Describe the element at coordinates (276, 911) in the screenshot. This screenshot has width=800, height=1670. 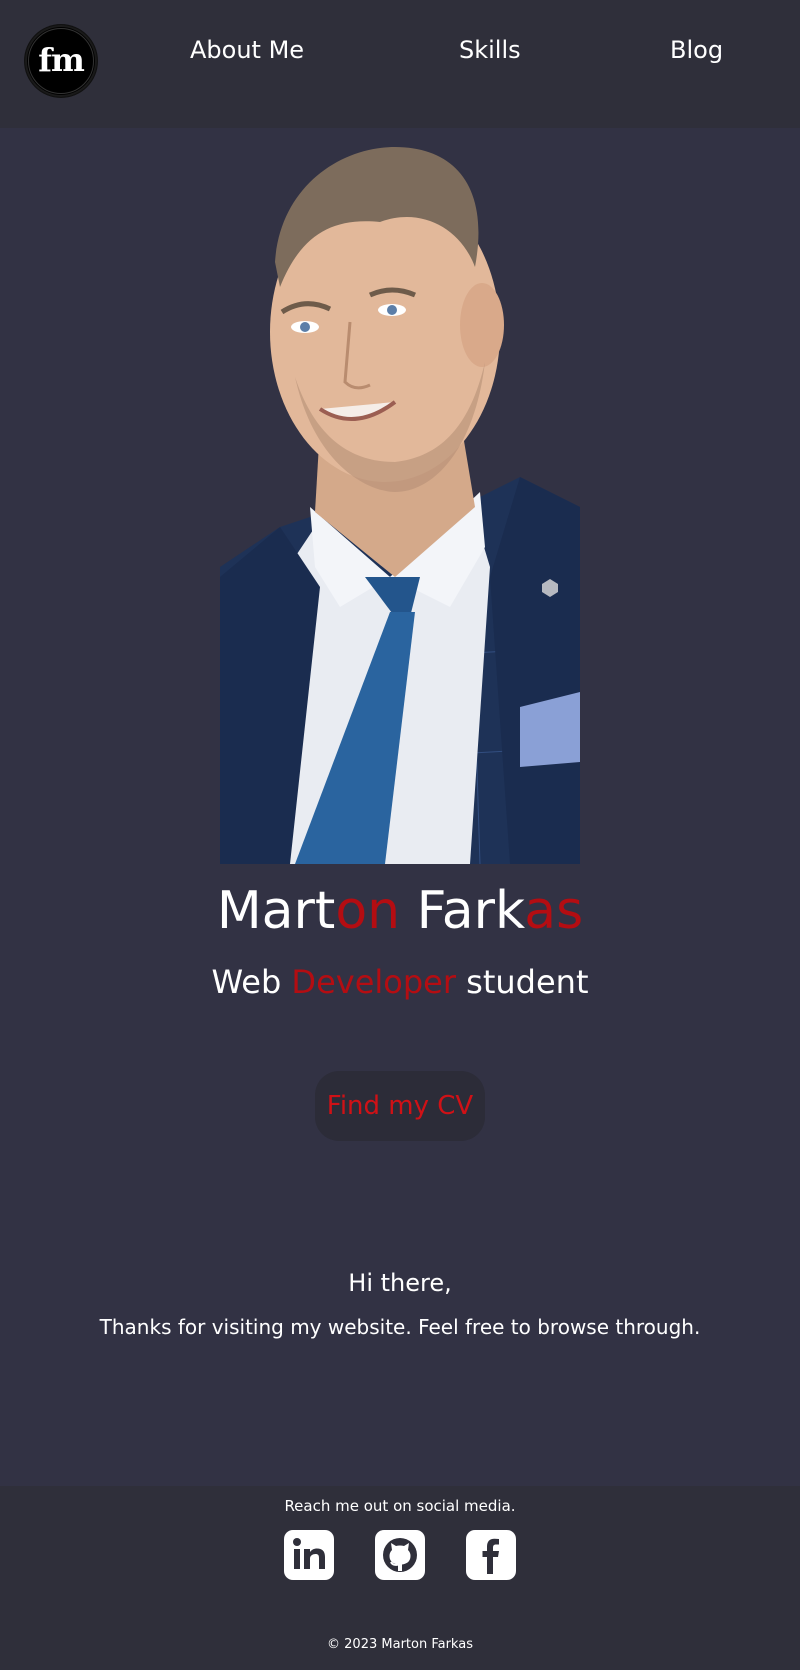
I see `name-part-1: Mart` at that location.